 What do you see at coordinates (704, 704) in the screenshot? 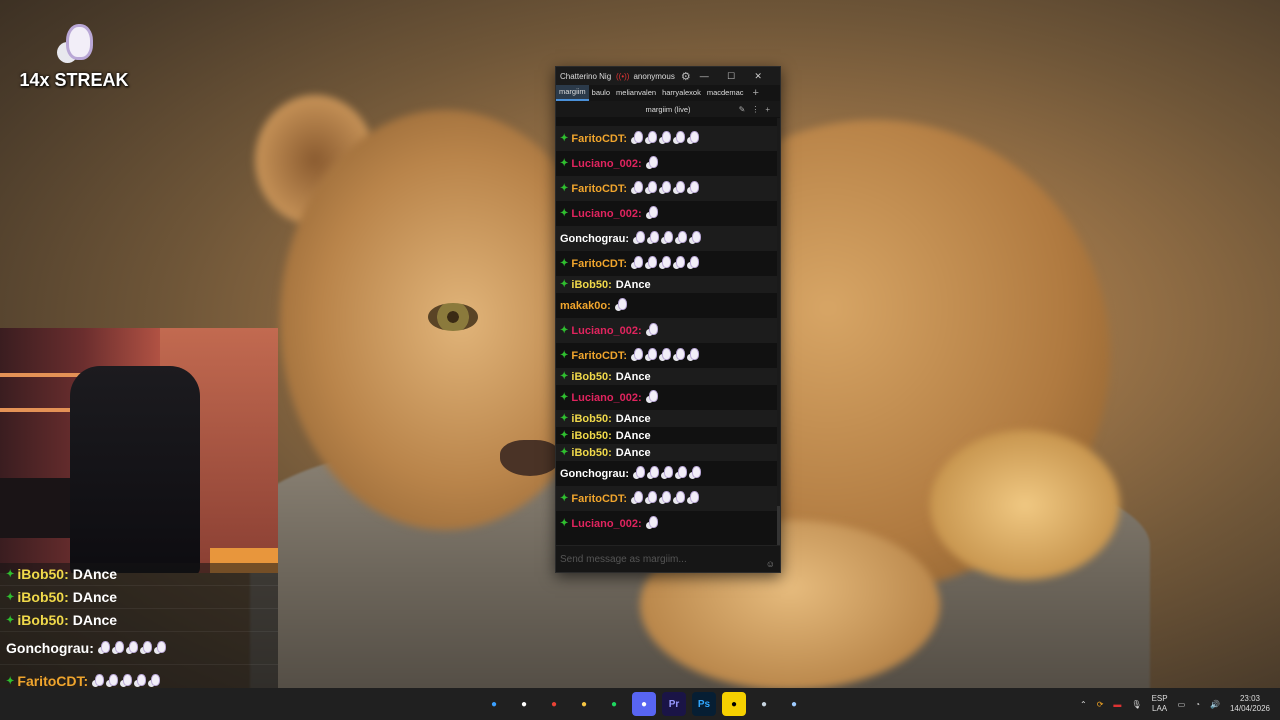
I see `photoshop-icon: Ps` at bounding box center [704, 704].